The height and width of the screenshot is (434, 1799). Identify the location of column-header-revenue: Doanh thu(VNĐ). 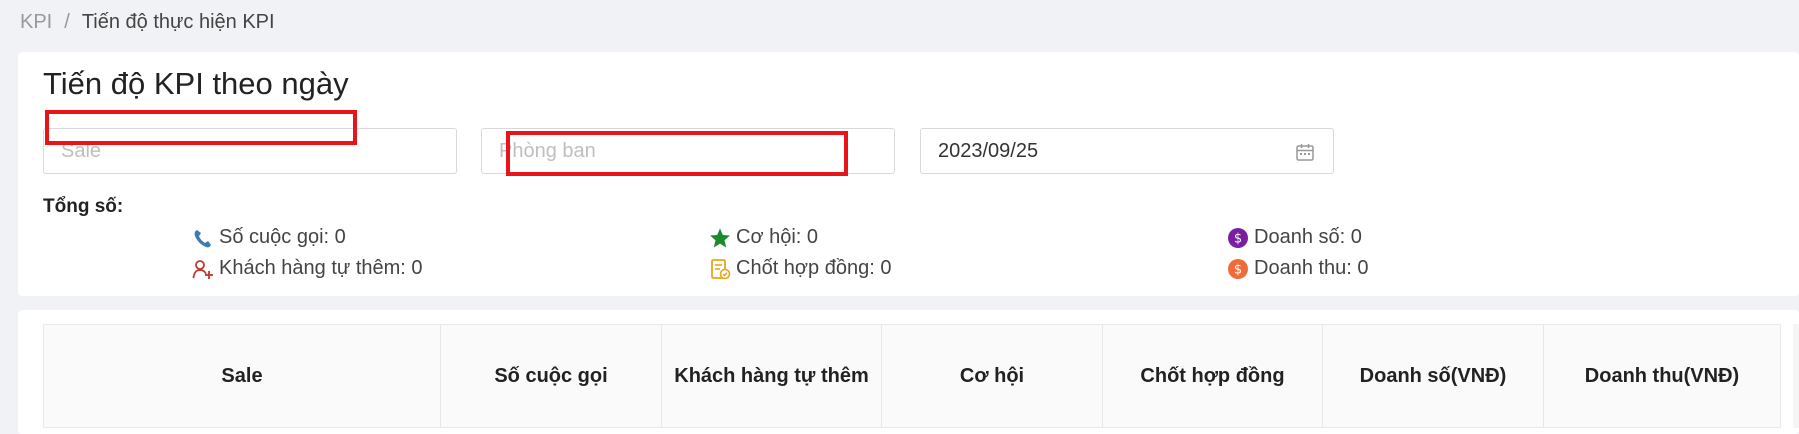
(1662, 376).